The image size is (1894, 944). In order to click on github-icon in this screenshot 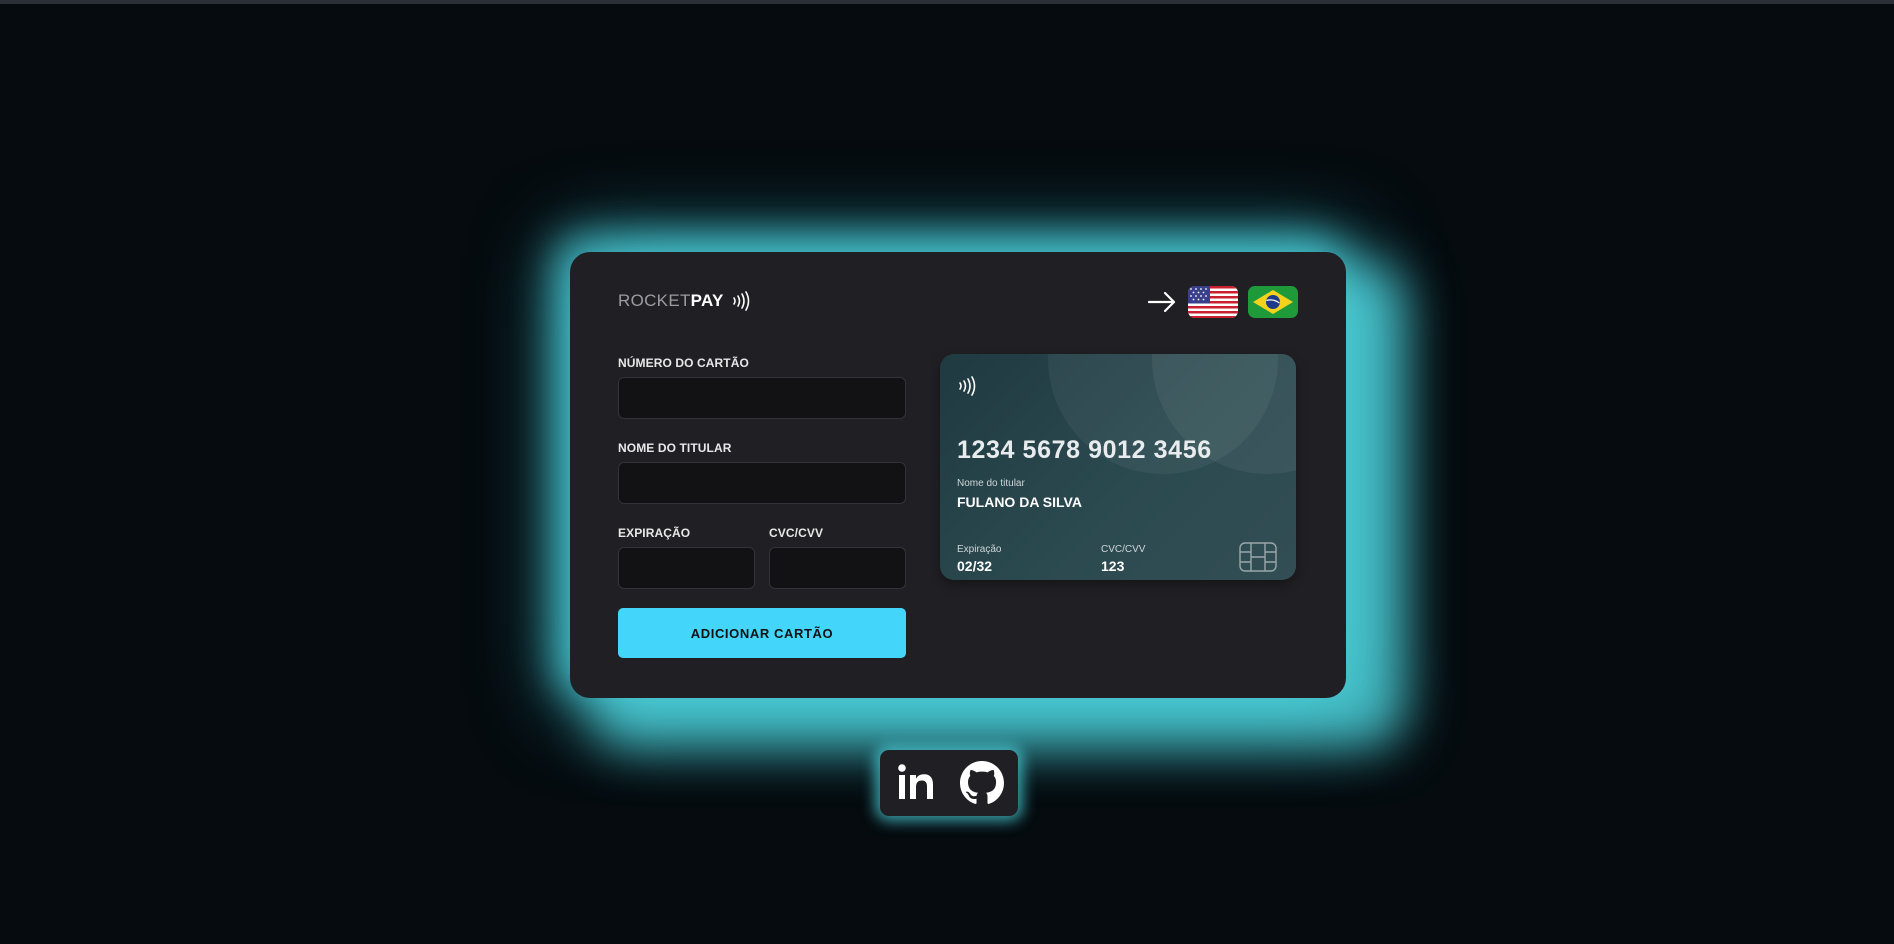, I will do `click(982, 783)`.